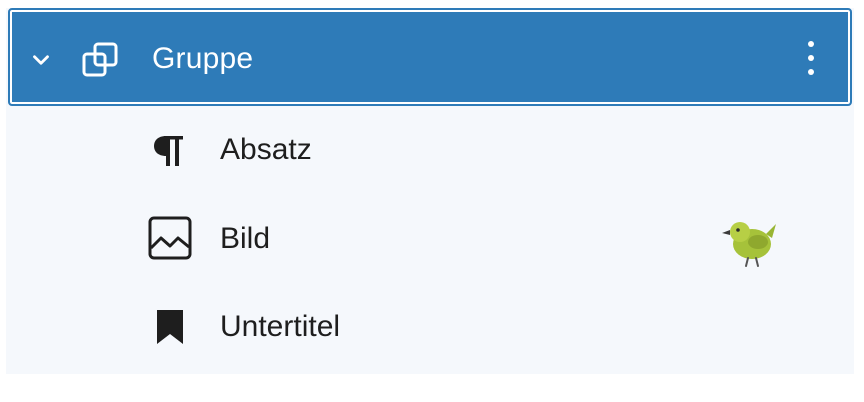 This screenshot has height=402, width=864. I want to click on chevron-down-icon, so click(41, 60).